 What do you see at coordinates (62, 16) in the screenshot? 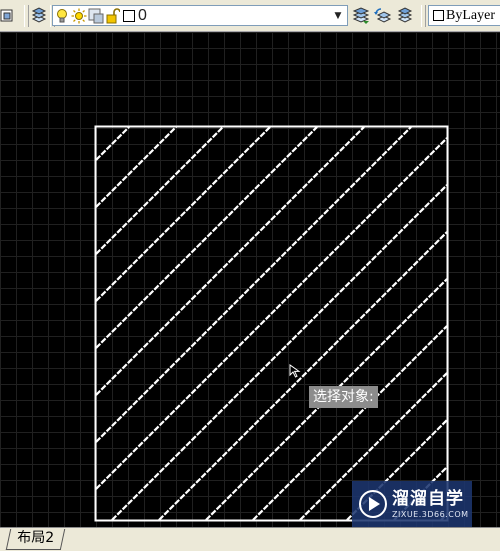
I see `lightbulb-on-icon` at bounding box center [62, 16].